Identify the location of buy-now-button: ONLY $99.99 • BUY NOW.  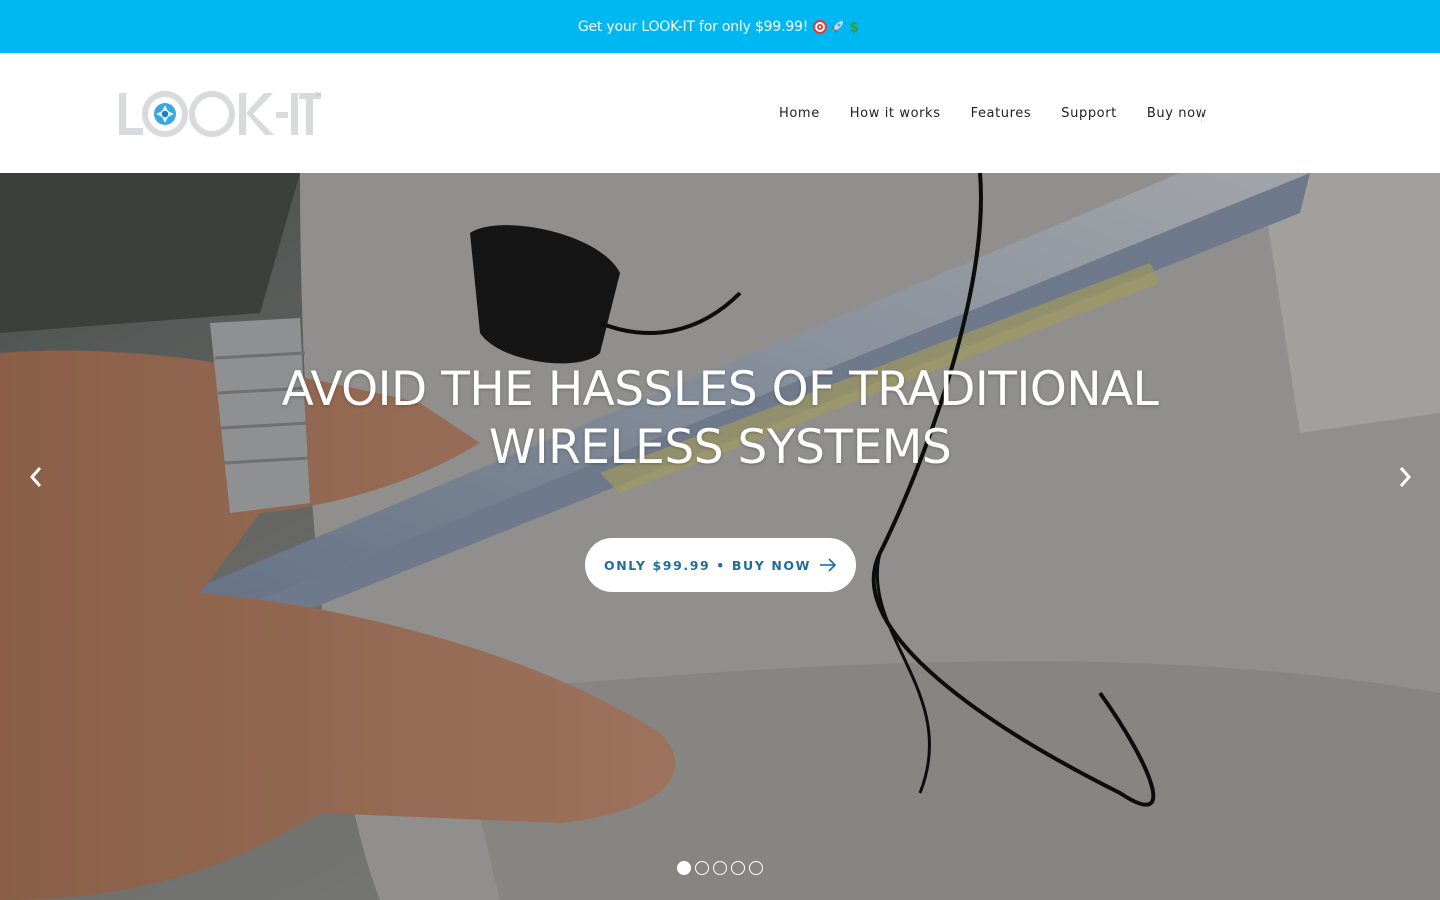
(720, 565).